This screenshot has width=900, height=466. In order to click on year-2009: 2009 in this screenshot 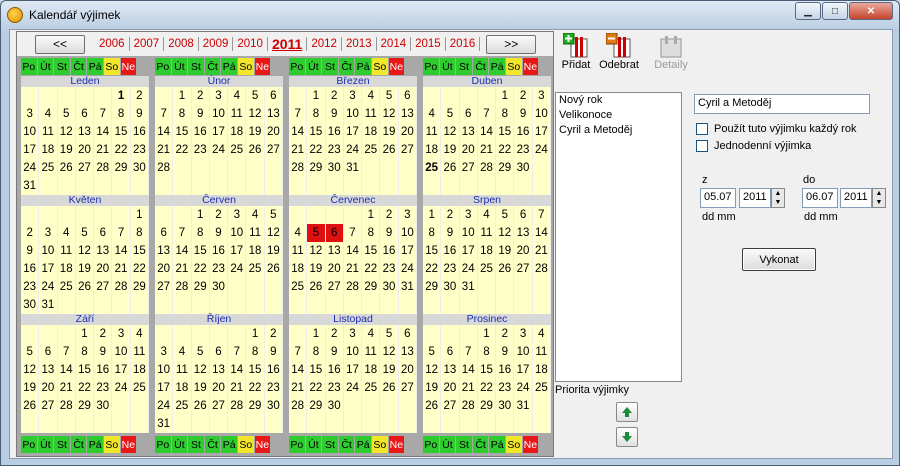, I will do `click(216, 44)`.